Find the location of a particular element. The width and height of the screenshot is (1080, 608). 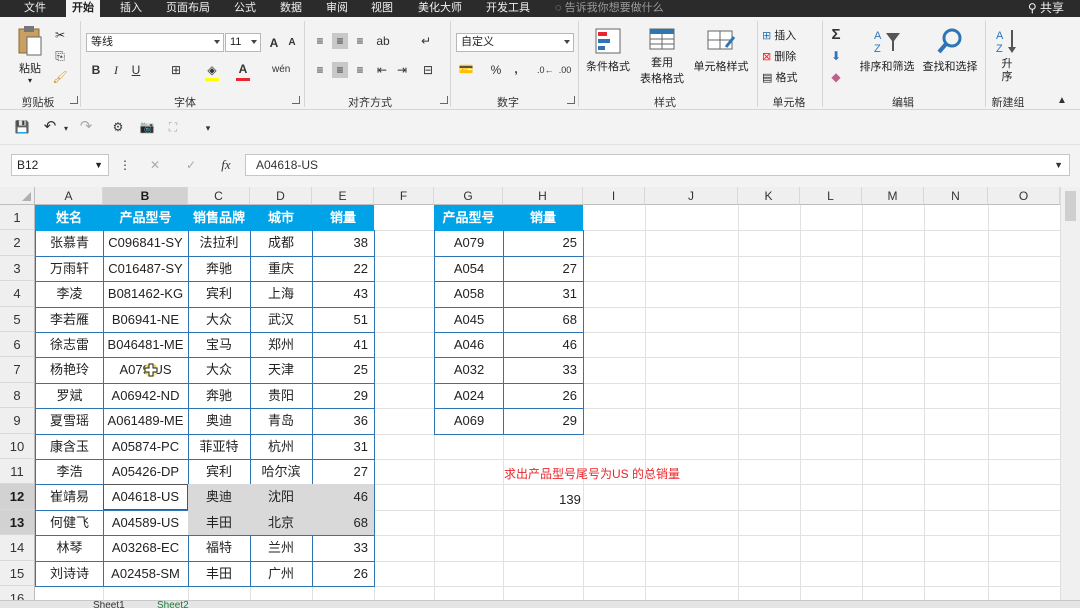

undo-icon: ↶ is located at coordinates (50, 127).